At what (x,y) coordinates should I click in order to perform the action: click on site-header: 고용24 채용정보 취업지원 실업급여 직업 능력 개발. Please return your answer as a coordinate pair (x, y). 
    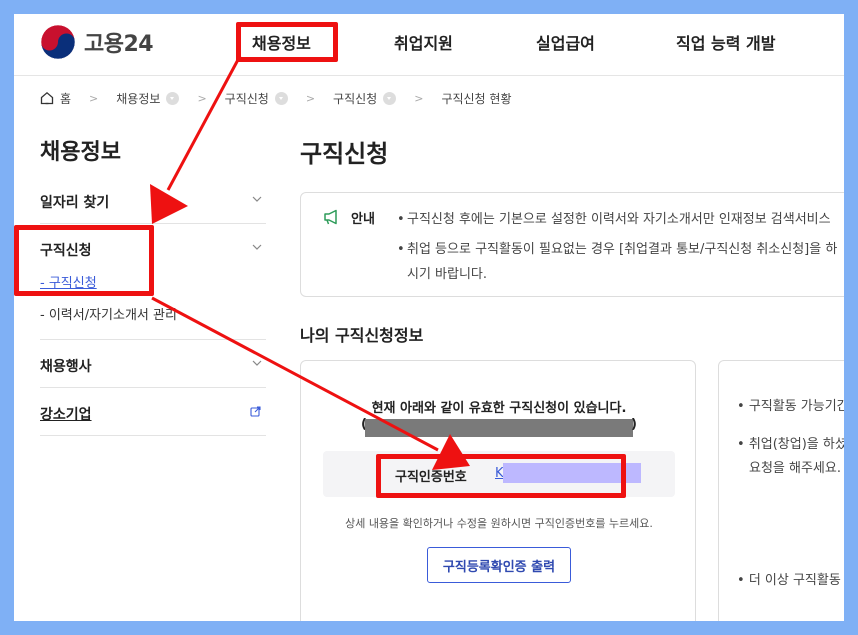
    Looking at the image, I should click on (429, 45).